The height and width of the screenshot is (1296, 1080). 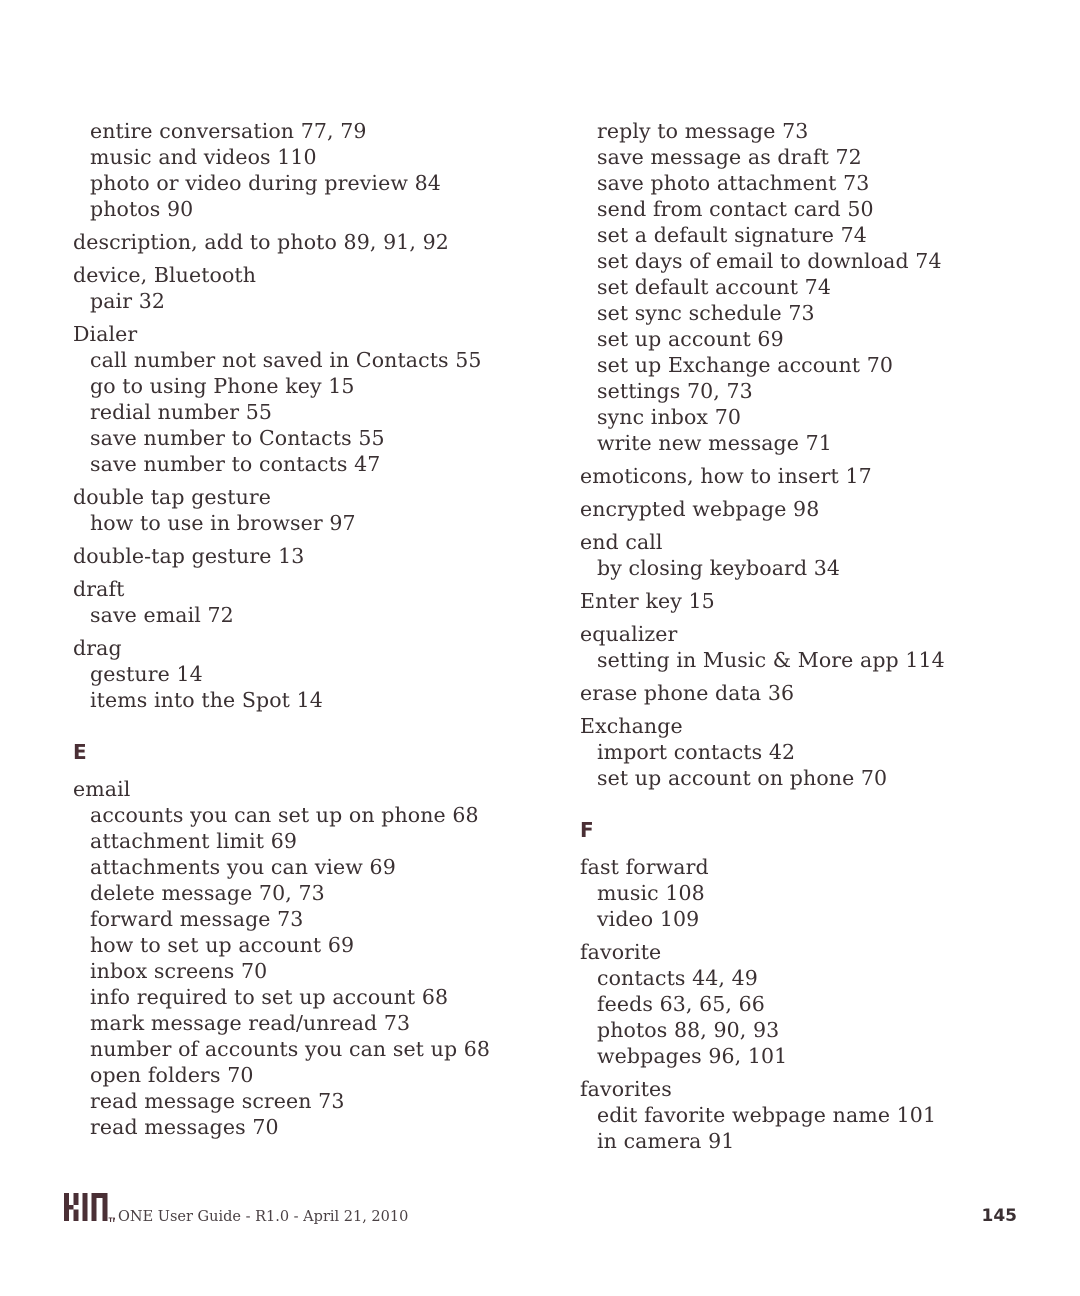 What do you see at coordinates (286, 360) in the screenshot?
I see `index-subentry: call number not saved in Contacts 55` at bounding box center [286, 360].